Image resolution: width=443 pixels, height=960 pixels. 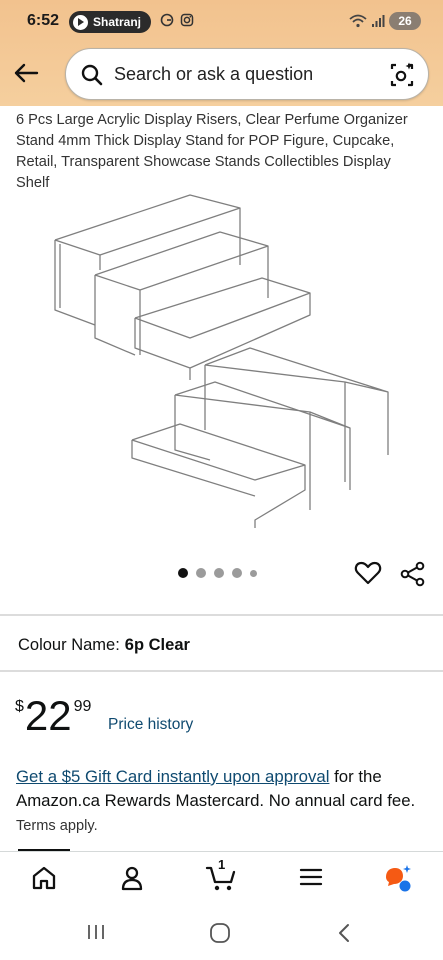 I want to click on nav-account, so click(x=132, y=880).